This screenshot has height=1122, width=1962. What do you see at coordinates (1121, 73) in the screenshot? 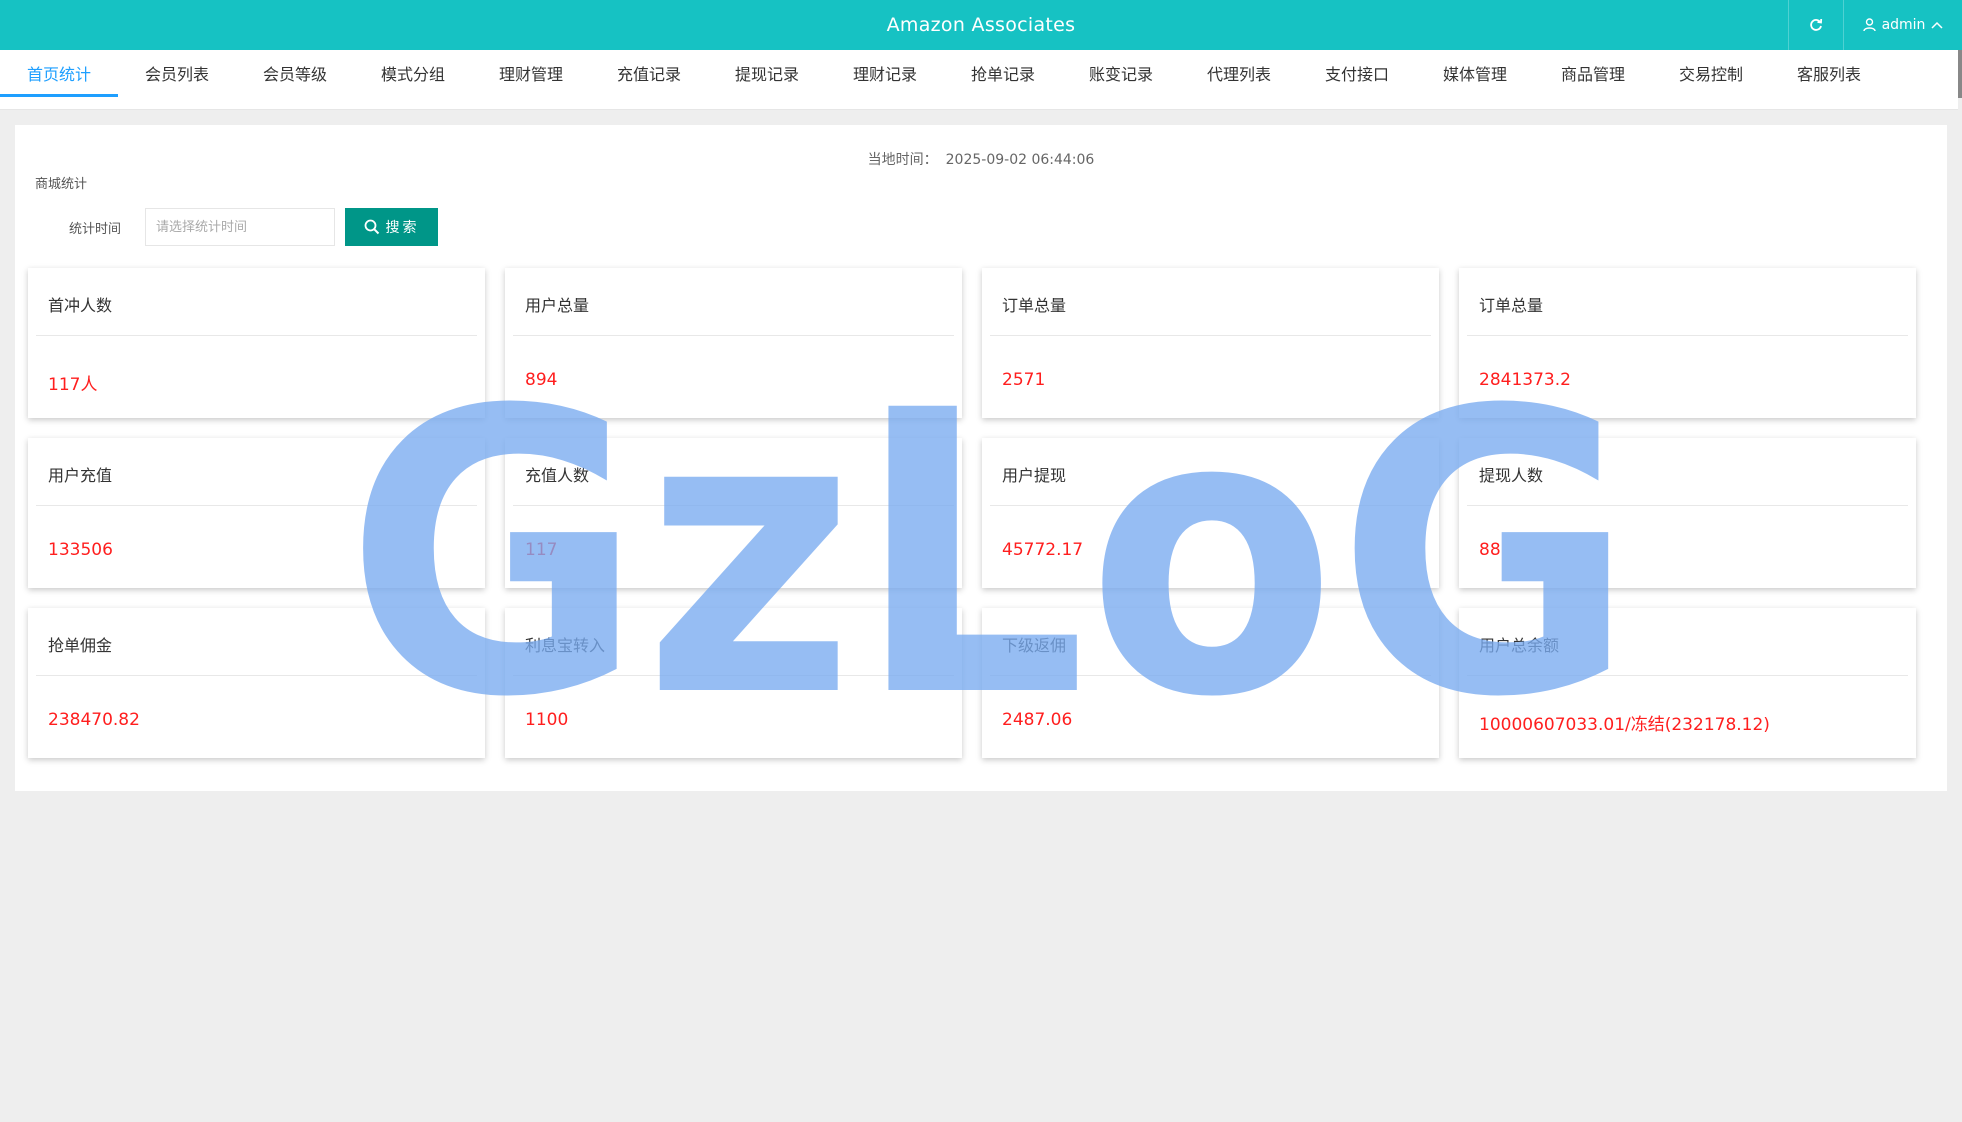
I see `tab-account-changes: 账变记录` at bounding box center [1121, 73].